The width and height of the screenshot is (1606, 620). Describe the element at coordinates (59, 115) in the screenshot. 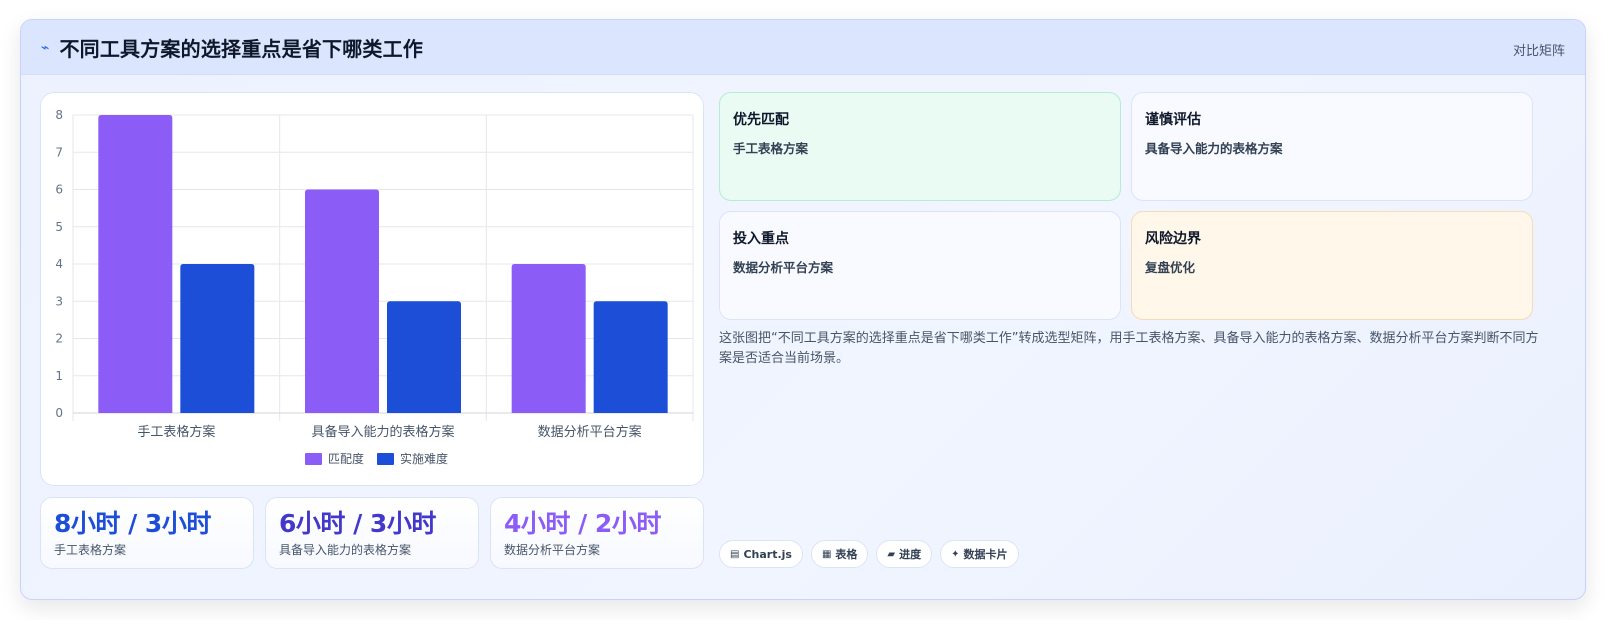

I see `y-tick-label: 8` at that location.